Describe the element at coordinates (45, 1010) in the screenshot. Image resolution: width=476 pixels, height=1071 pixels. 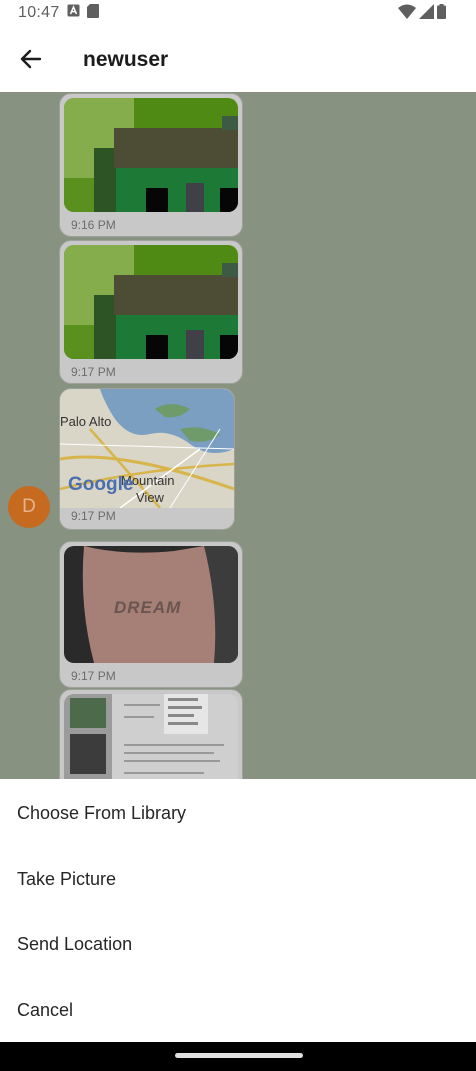
I see `cancel-option: Cancel` at that location.